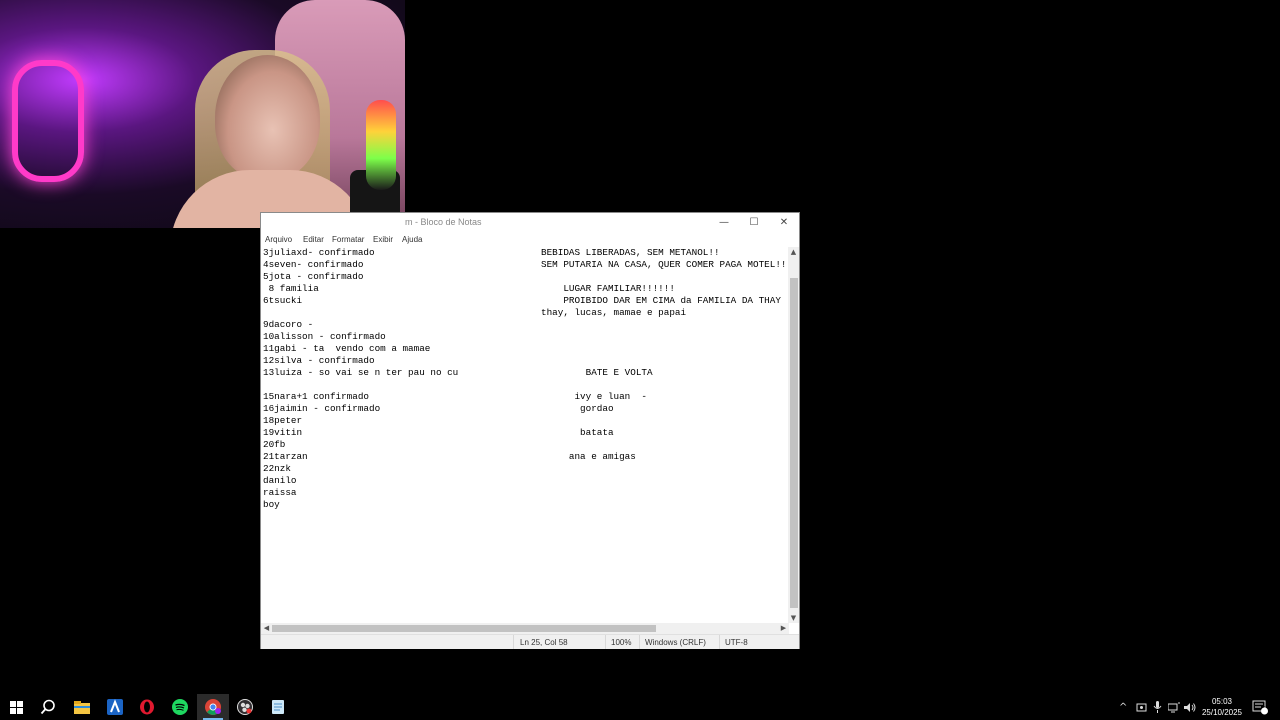 Image resolution: width=1280 pixels, height=720 pixels. What do you see at coordinates (285, 456) in the screenshot?
I see `text-line: 21tarzan` at bounding box center [285, 456].